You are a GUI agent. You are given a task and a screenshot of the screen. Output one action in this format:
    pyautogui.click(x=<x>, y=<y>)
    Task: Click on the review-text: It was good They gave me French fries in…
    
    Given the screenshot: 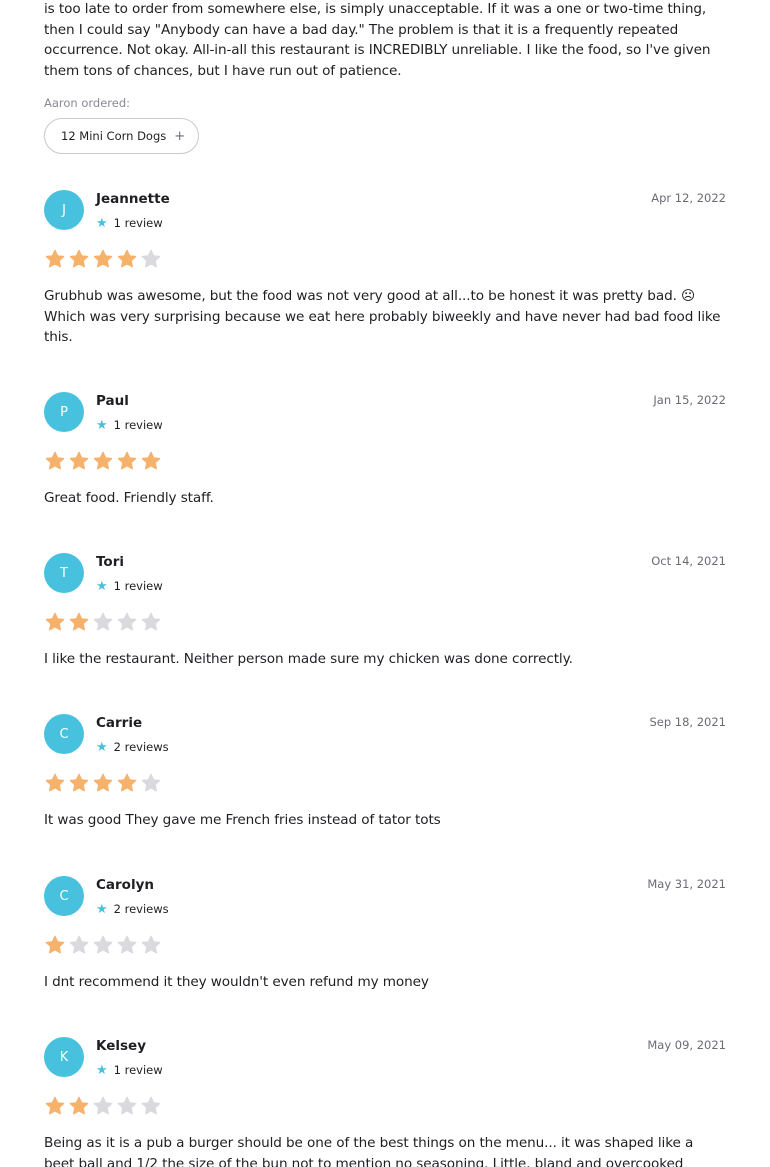 What is the action you would take?
    pyautogui.click(x=242, y=820)
    